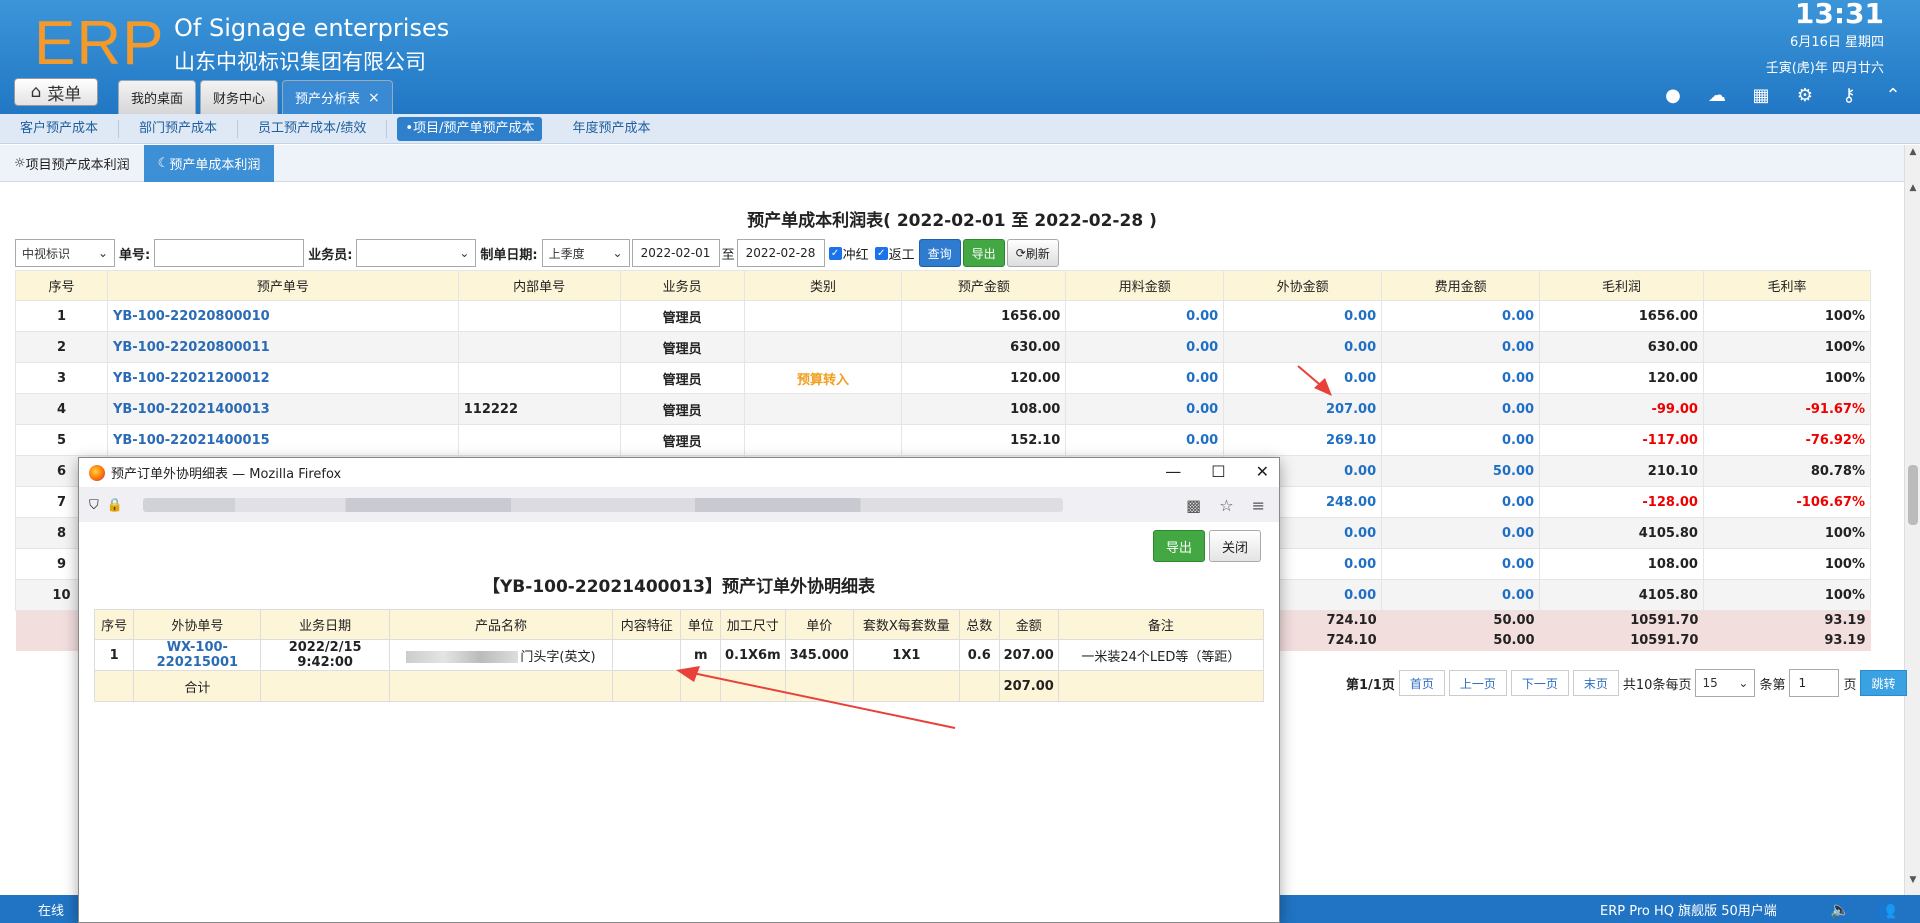 This screenshot has width=1920, height=923. What do you see at coordinates (209, 163) in the screenshot?
I see `subtab-order-profit: ☾ 预产单成本利润` at bounding box center [209, 163].